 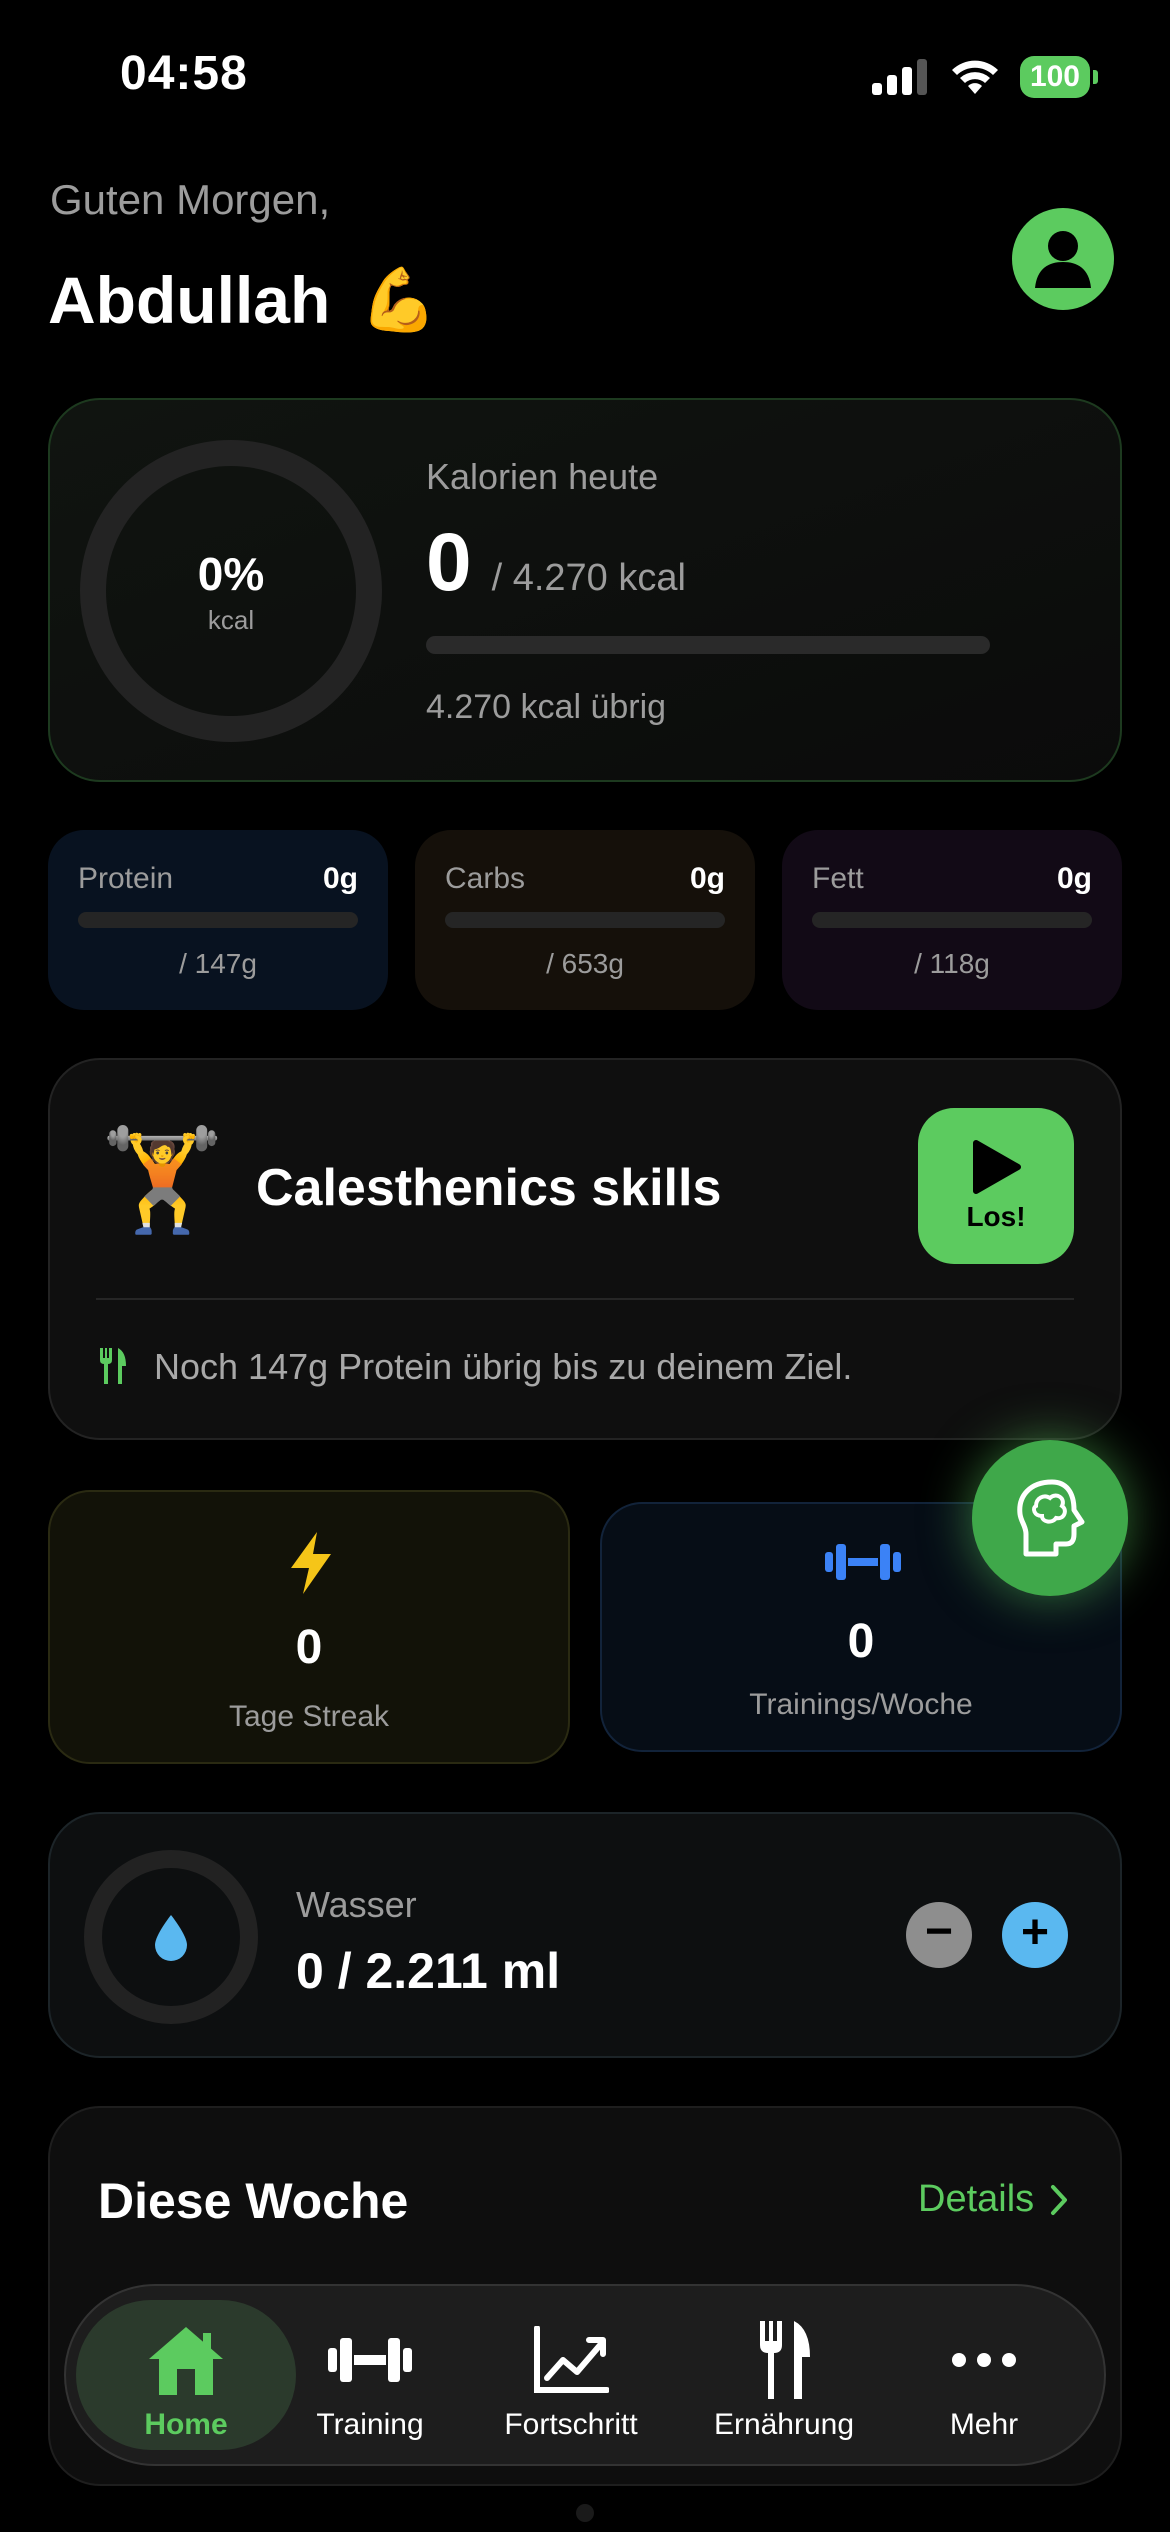 I want to click on water-drop-icon, so click(x=171, y=1938).